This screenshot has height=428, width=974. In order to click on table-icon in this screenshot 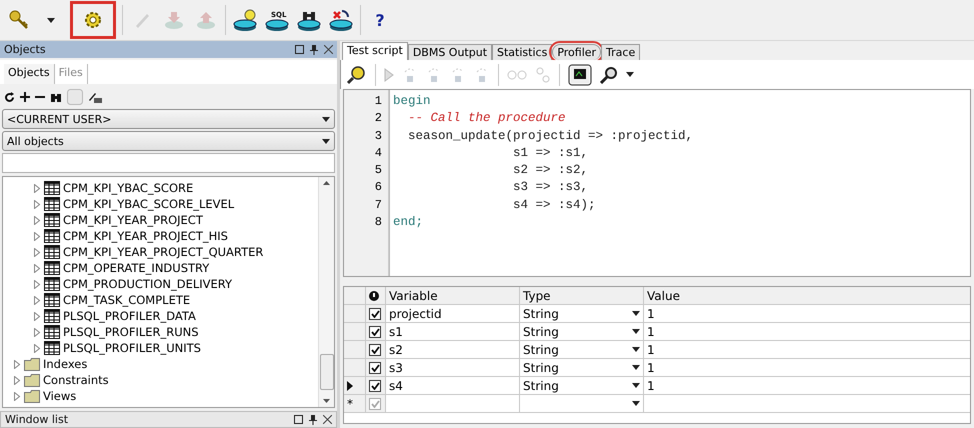, I will do `click(52, 332)`.